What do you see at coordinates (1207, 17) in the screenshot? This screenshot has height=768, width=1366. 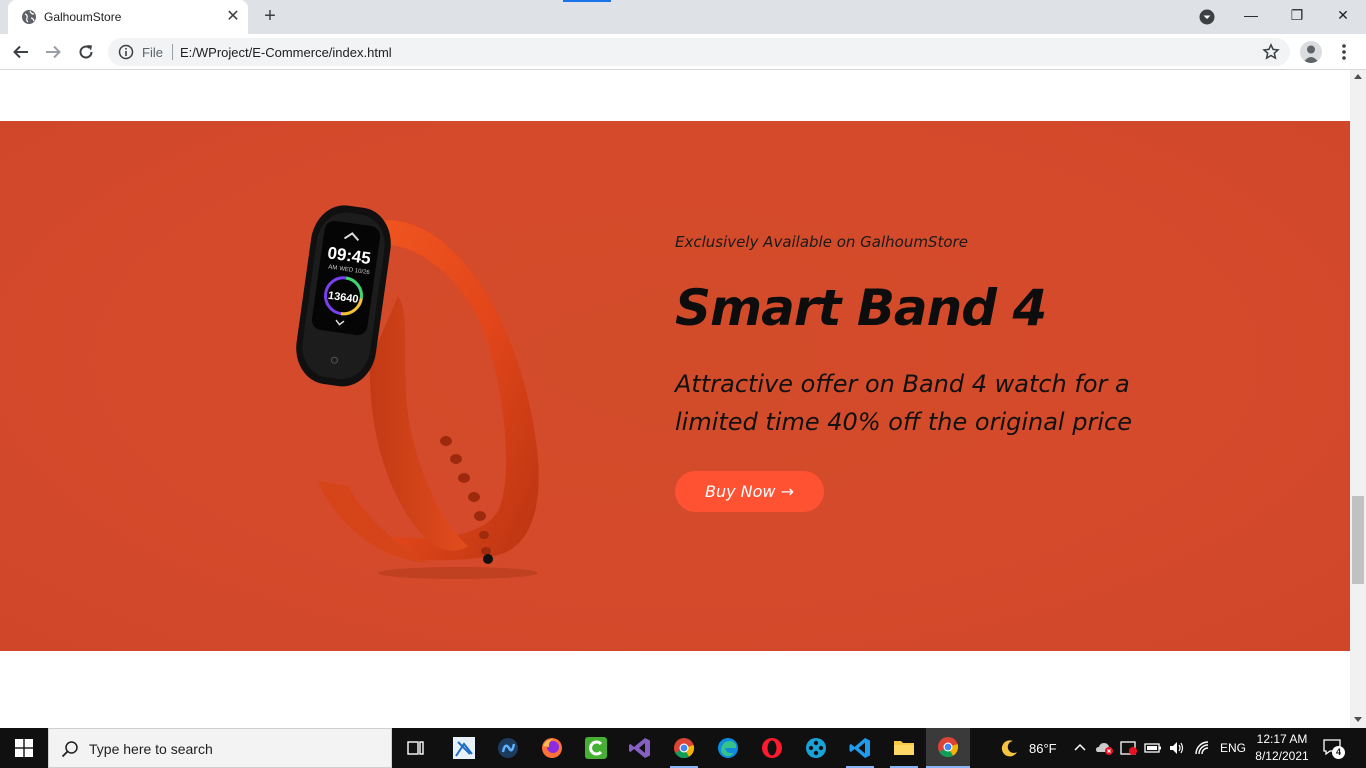 I see `tab-search-icon` at bounding box center [1207, 17].